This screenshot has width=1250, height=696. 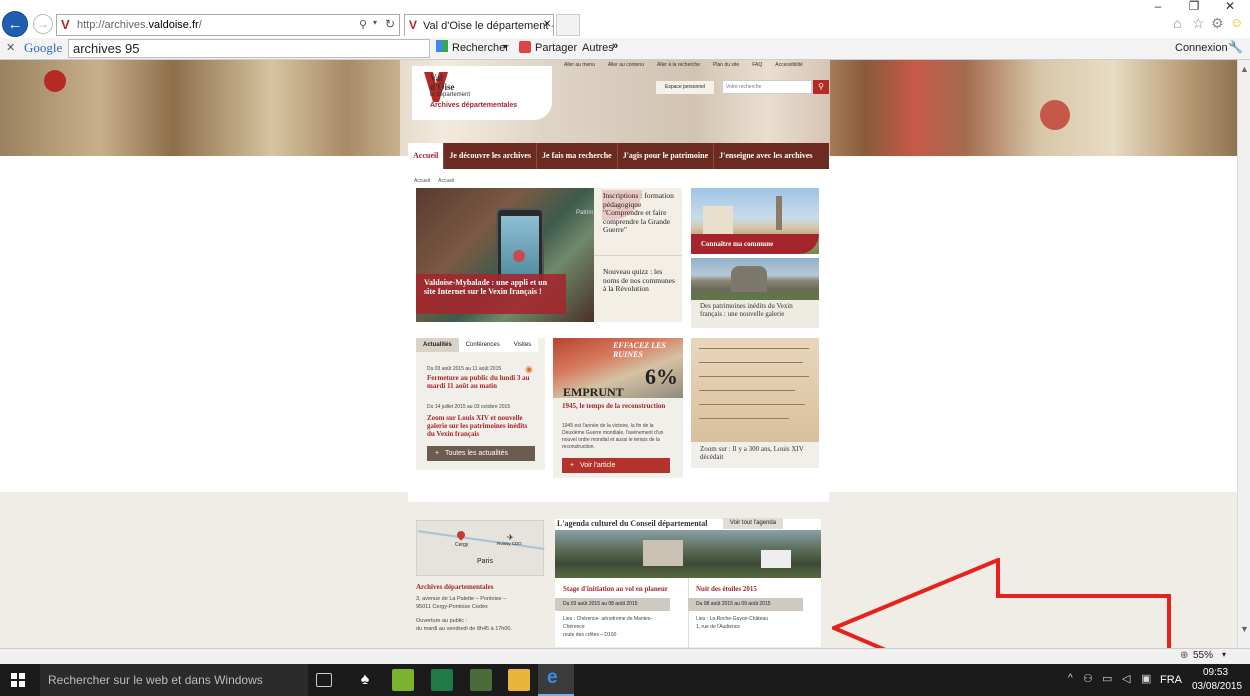 I want to click on autres-button: Autres, so click(x=598, y=48).